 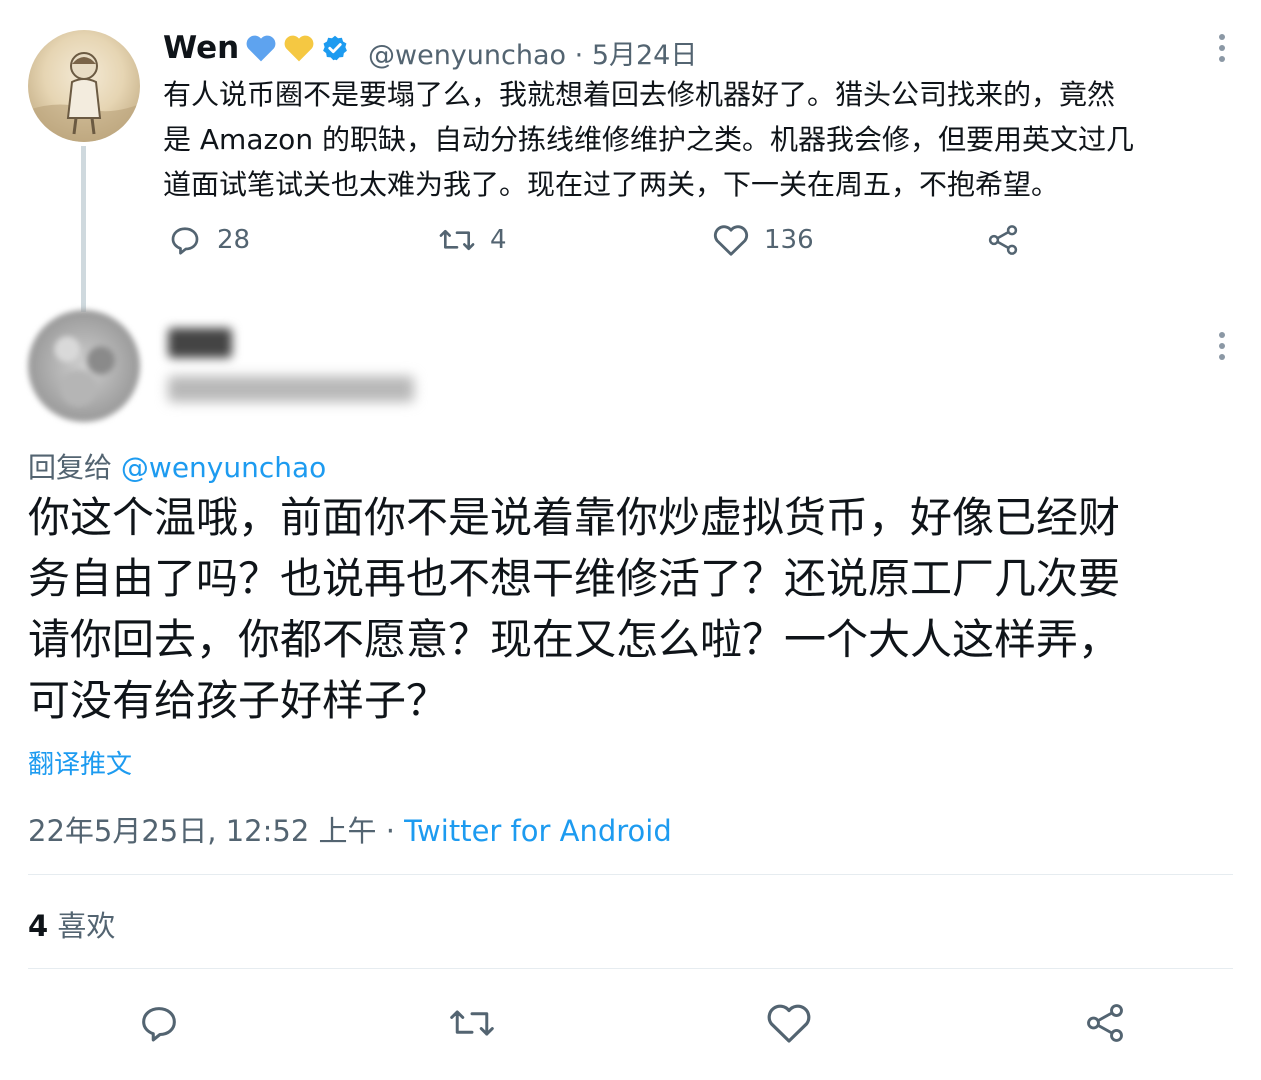 I want to click on tweet-text-line: 务自由了吗？也说再也不想干维修活了？还说原工厂几次要, so click(x=574, y=578).